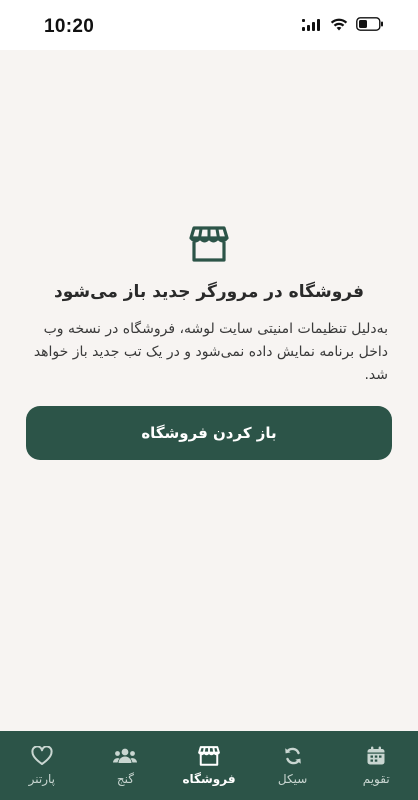 The width and height of the screenshot is (418, 800). I want to click on nav-item-calendar: تقویم, so click(376, 765).